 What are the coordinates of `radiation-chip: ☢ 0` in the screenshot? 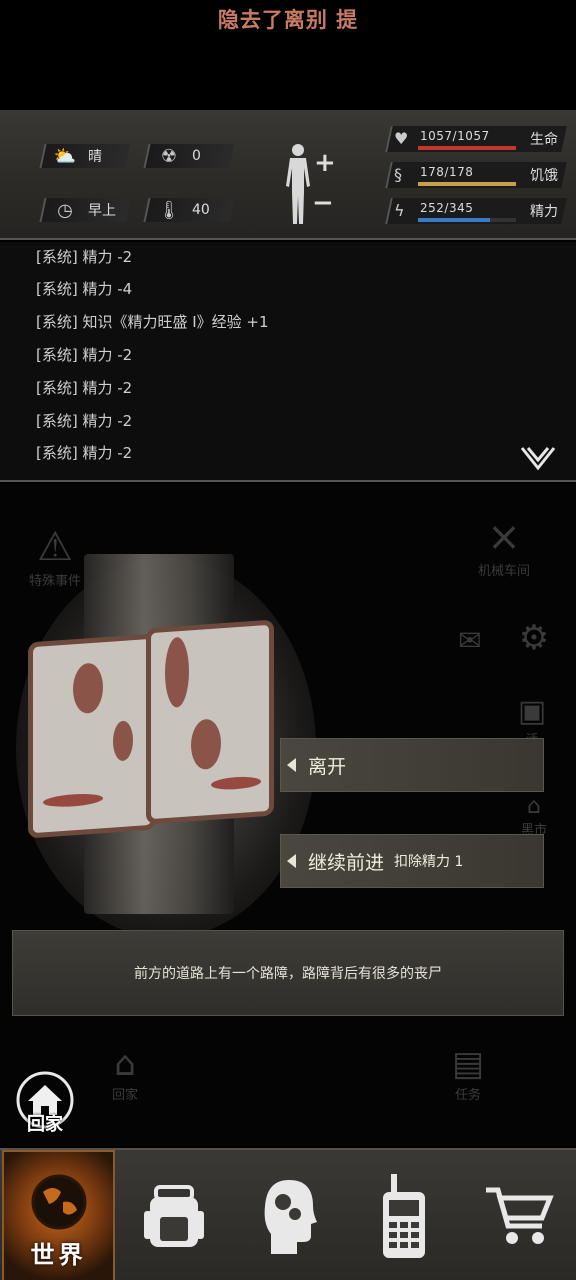 It's located at (189, 156).